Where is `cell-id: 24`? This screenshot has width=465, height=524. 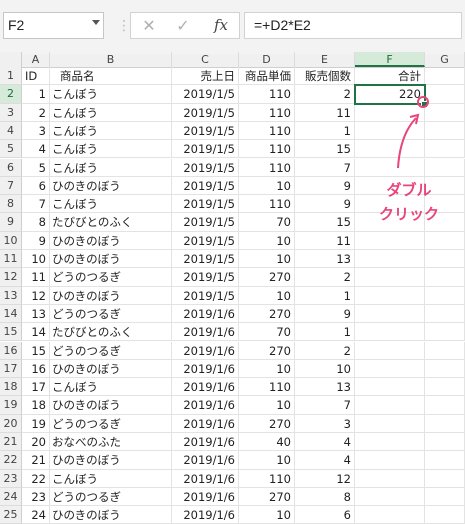 cell-id: 24 is located at coordinates (36, 515).